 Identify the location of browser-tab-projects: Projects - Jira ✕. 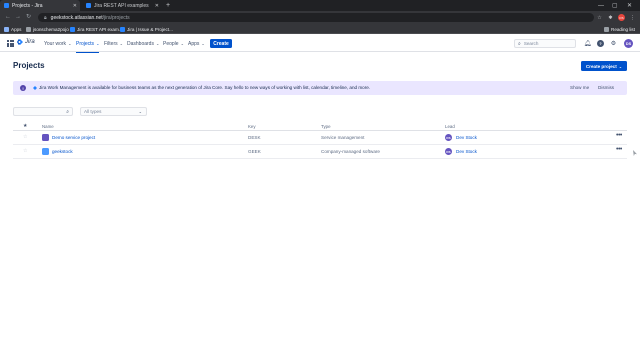
(40, 5).